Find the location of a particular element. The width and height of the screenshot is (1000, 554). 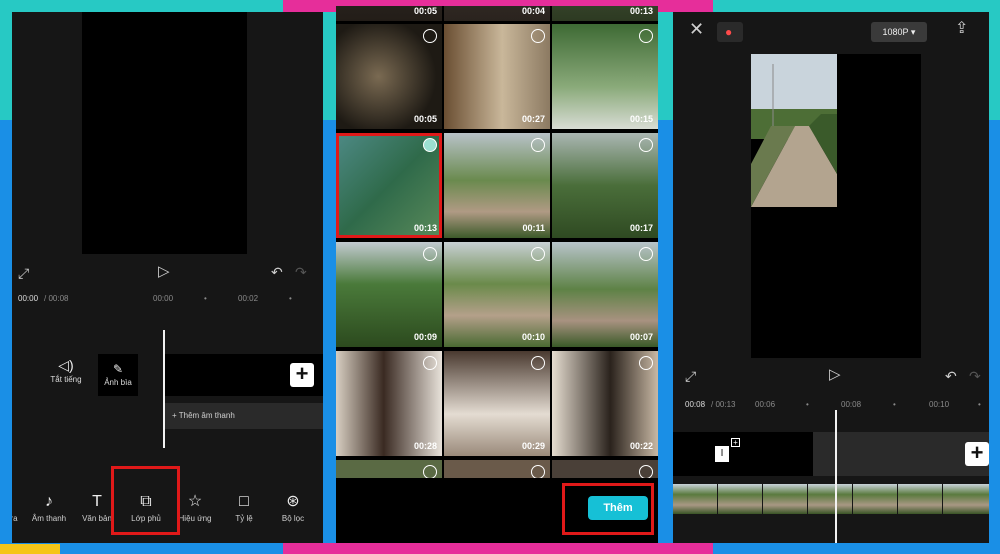

speaker-icon: ◁) is located at coordinates (66, 365).